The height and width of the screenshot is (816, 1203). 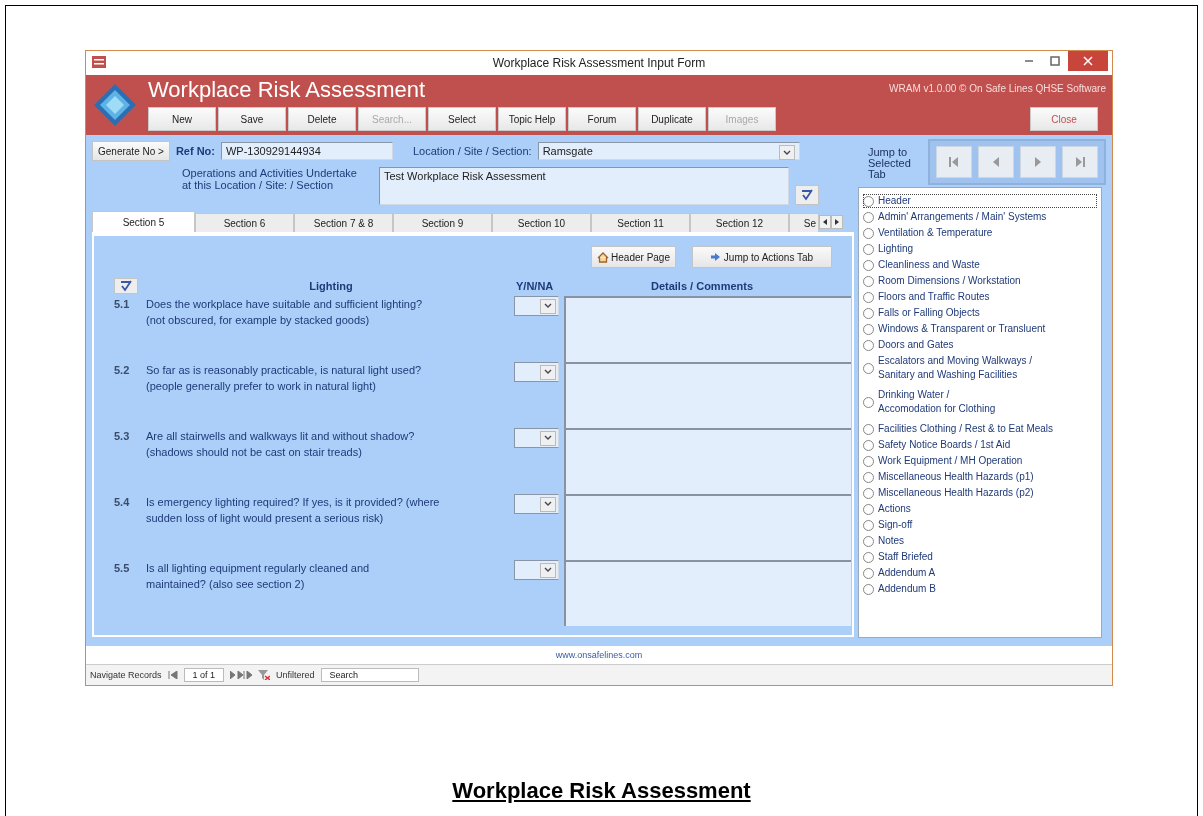 I want to click on generate-number-button: Generate No >, so click(x=131, y=151).